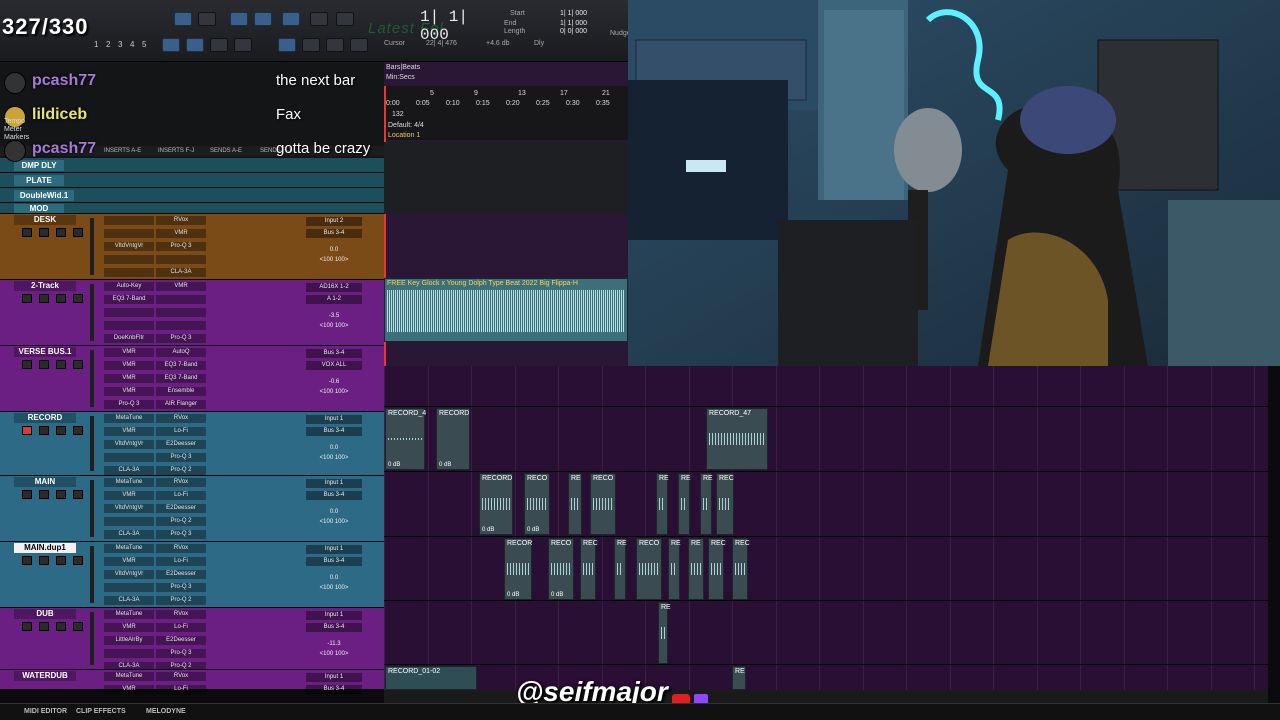 This screenshot has height=720, width=1280. Describe the element at coordinates (45, 676) in the screenshot. I see `track-name: WATERDUB` at that location.